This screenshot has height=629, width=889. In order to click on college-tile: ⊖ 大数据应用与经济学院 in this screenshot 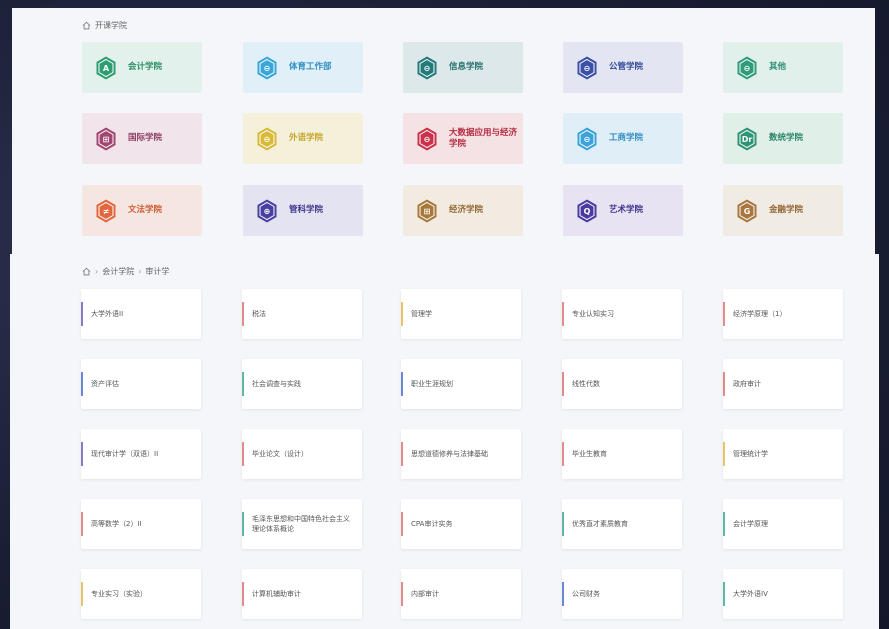, I will do `click(463, 138)`.